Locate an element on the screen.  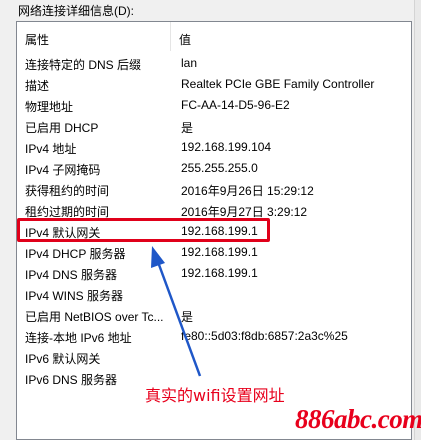
row-property: IPv6 默认网关 is located at coordinates (63, 359).